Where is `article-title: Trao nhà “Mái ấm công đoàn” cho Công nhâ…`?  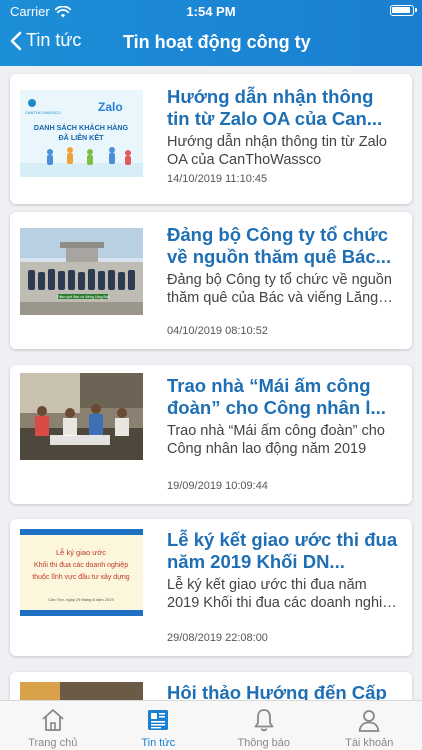 article-title: Trao nhà “Mái ấm công đoàn” cho Công nhâ… is located at coordinates (276, 396).